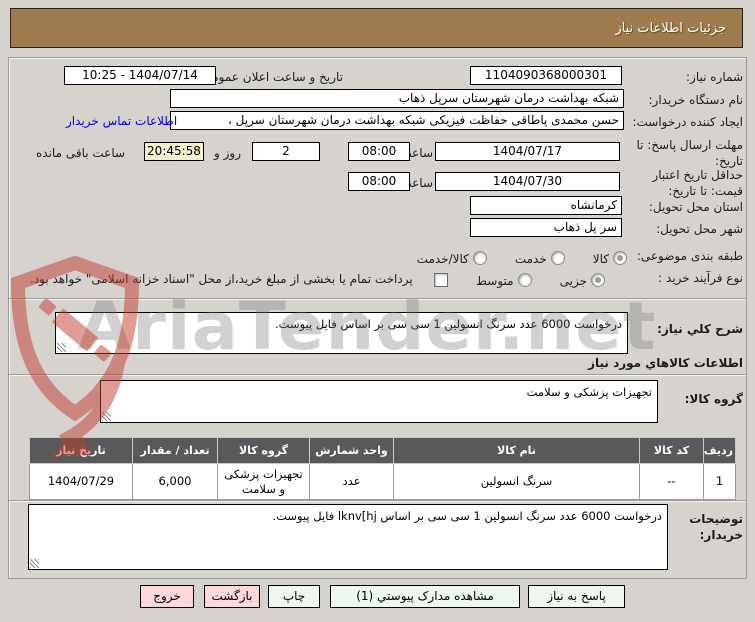 The height and width of the screenshot is (622, 755). What do you see at coordinates (442, 259) in the screenshot?
I see `radio-goods-service-label: کالا/خدمت` at bounding box center [442, 259].